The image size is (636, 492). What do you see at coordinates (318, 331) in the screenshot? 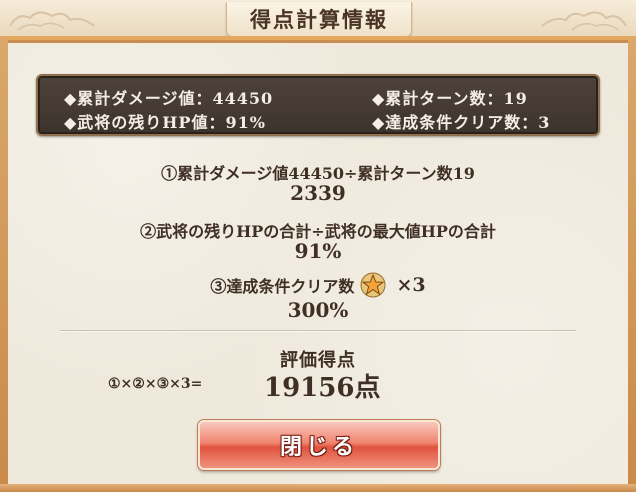
I see `divider` at bounding box center [318, 331].